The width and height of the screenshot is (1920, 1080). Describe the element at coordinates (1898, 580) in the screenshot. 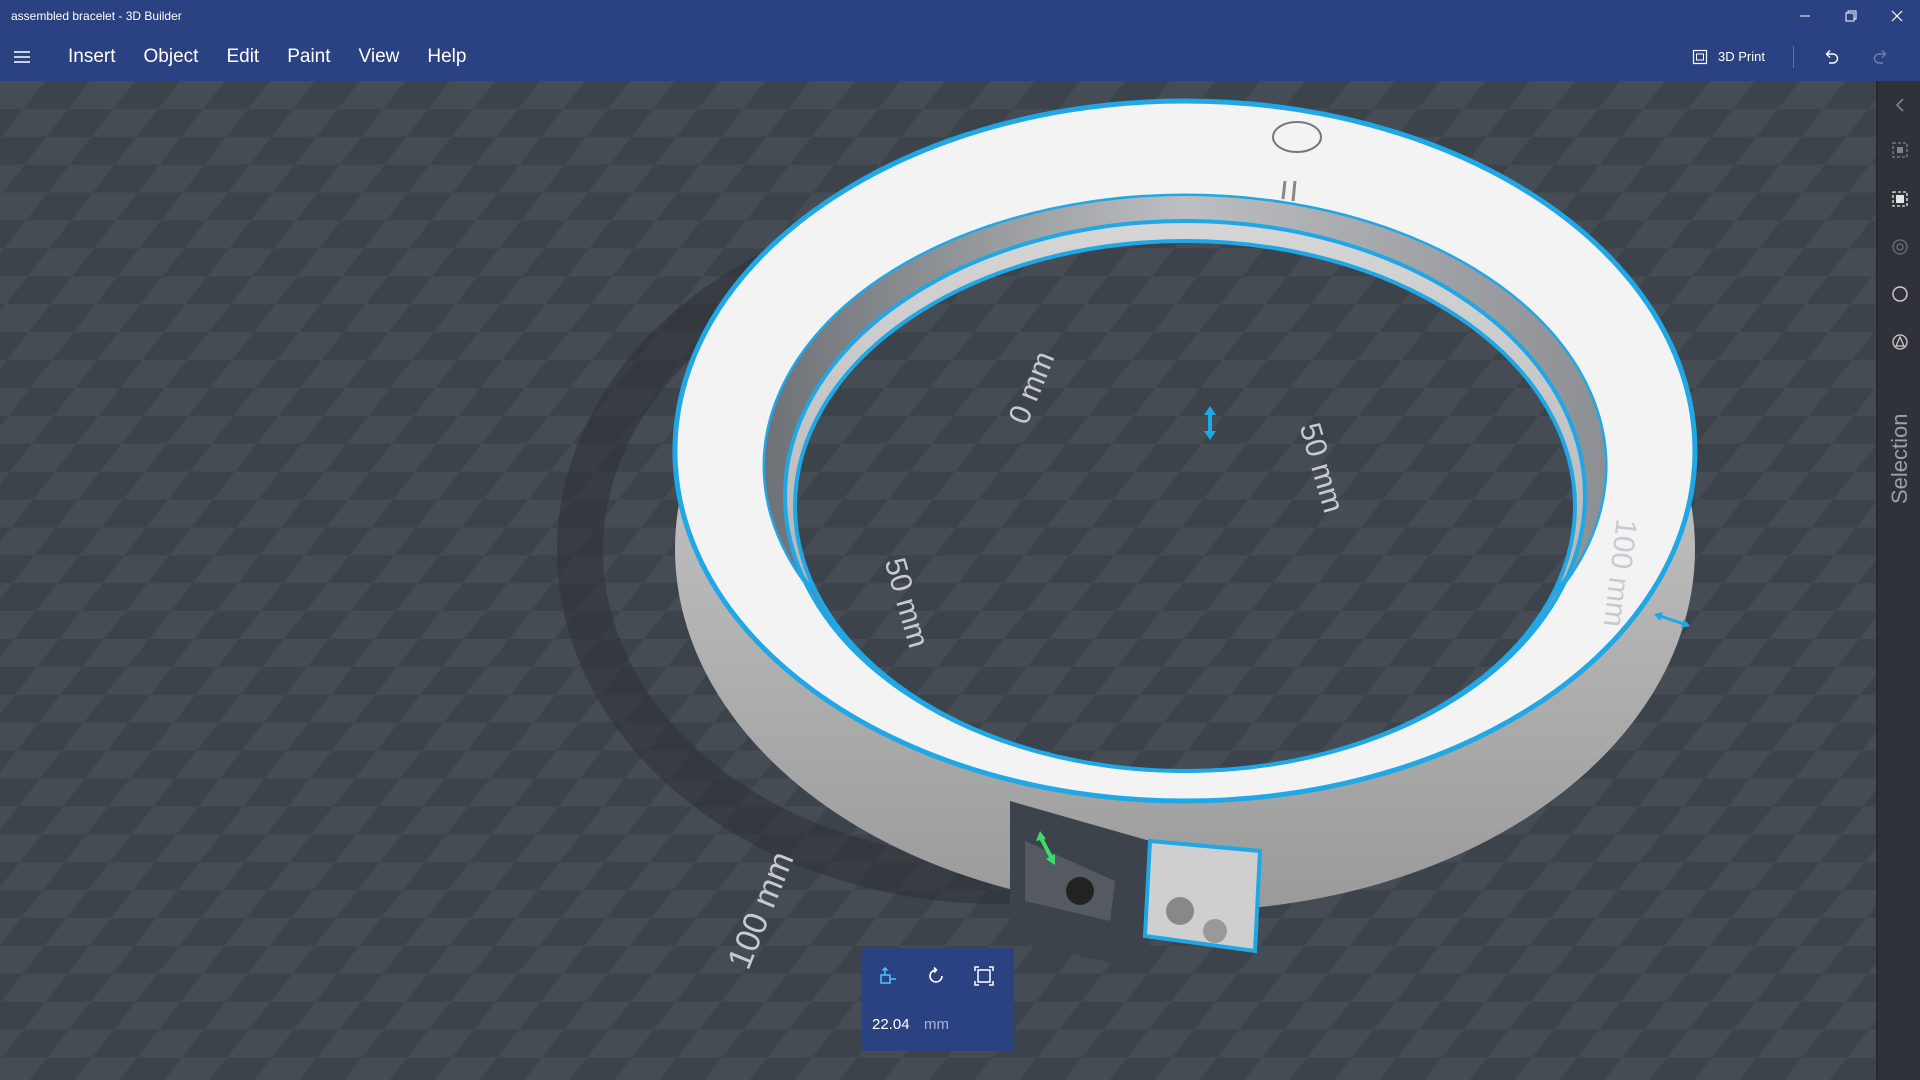

I see `selection-side-panel: Selection` at that location.